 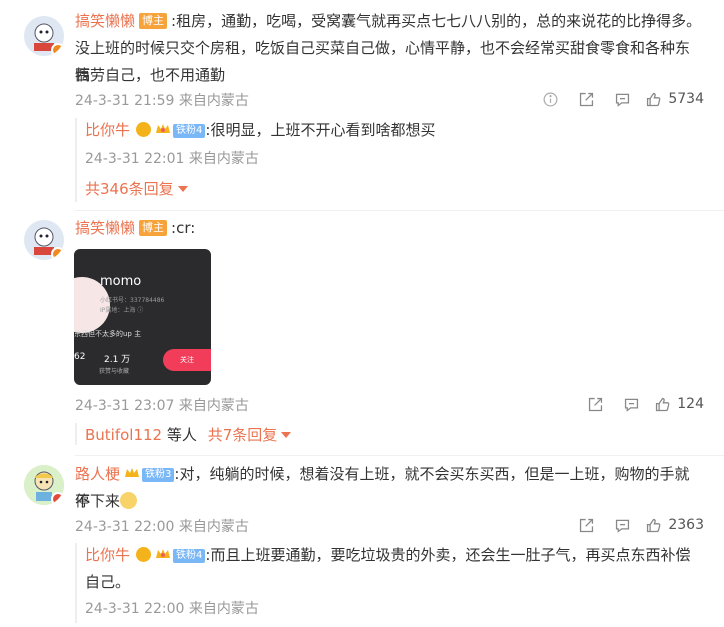 What do you see at coordinates (123, 435) in the screenshot?
I see `replies-from-user: Butifol112` at bounding box center [123, 435].